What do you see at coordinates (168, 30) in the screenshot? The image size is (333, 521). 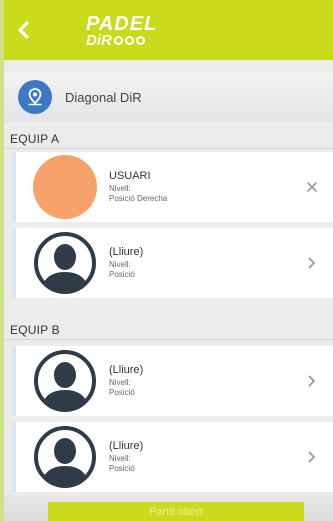 I see `top-bar: PADEL DiR` at bounding box center [168, 30].